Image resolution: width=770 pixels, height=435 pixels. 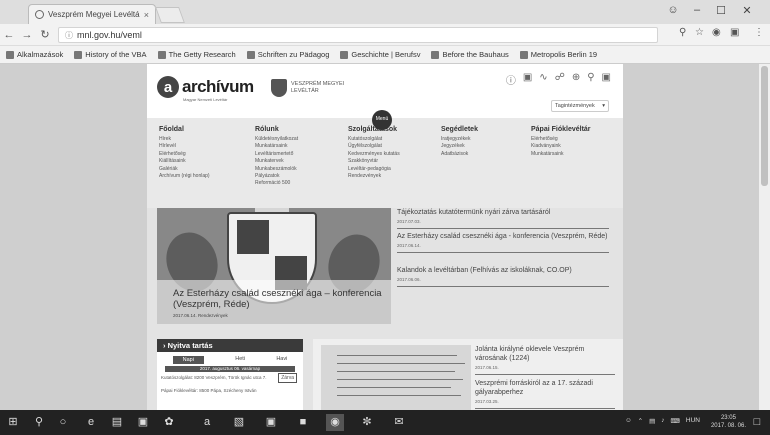 I want to click on minimize-button: –, so click(x=697, y=10).